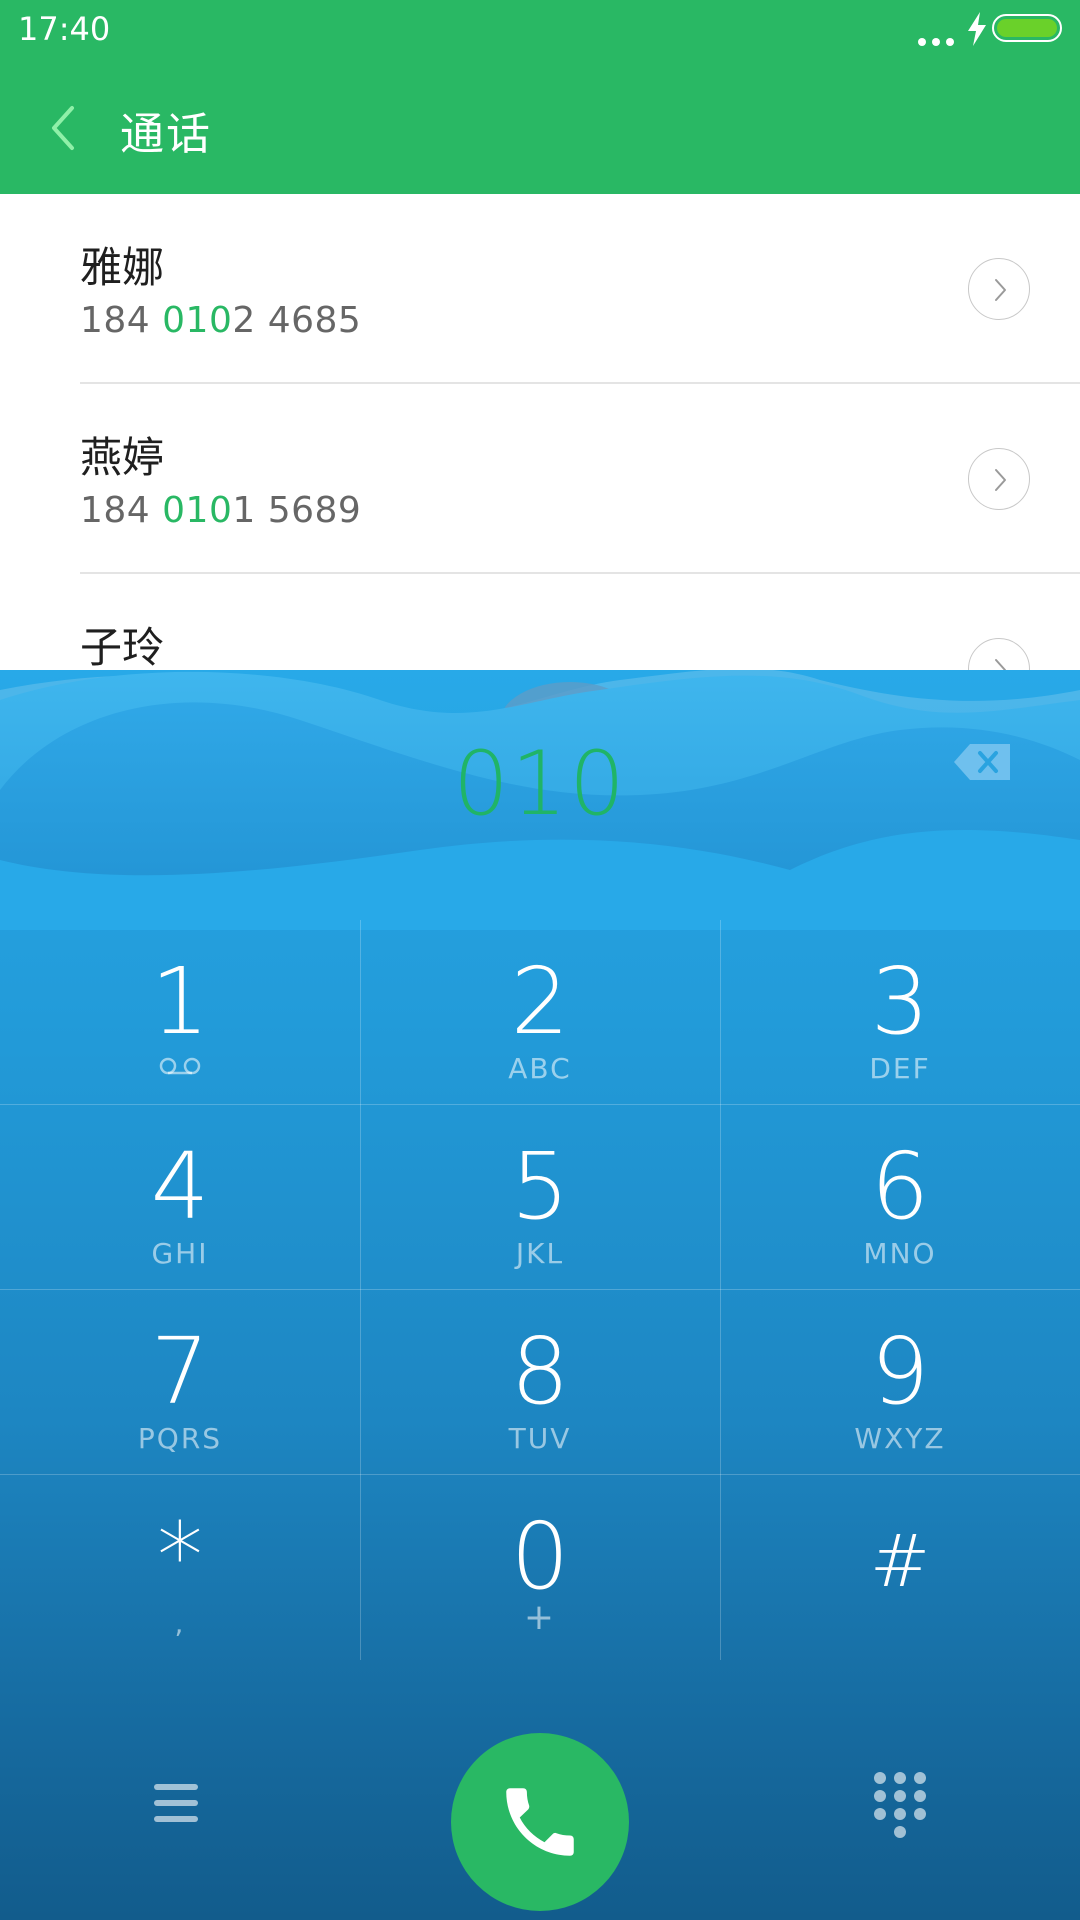 This screenshot has width=1080, height=1920. Describe the element at coordinates (900, 1001) in the screenshot. I see `key-digit: 3` at that location.